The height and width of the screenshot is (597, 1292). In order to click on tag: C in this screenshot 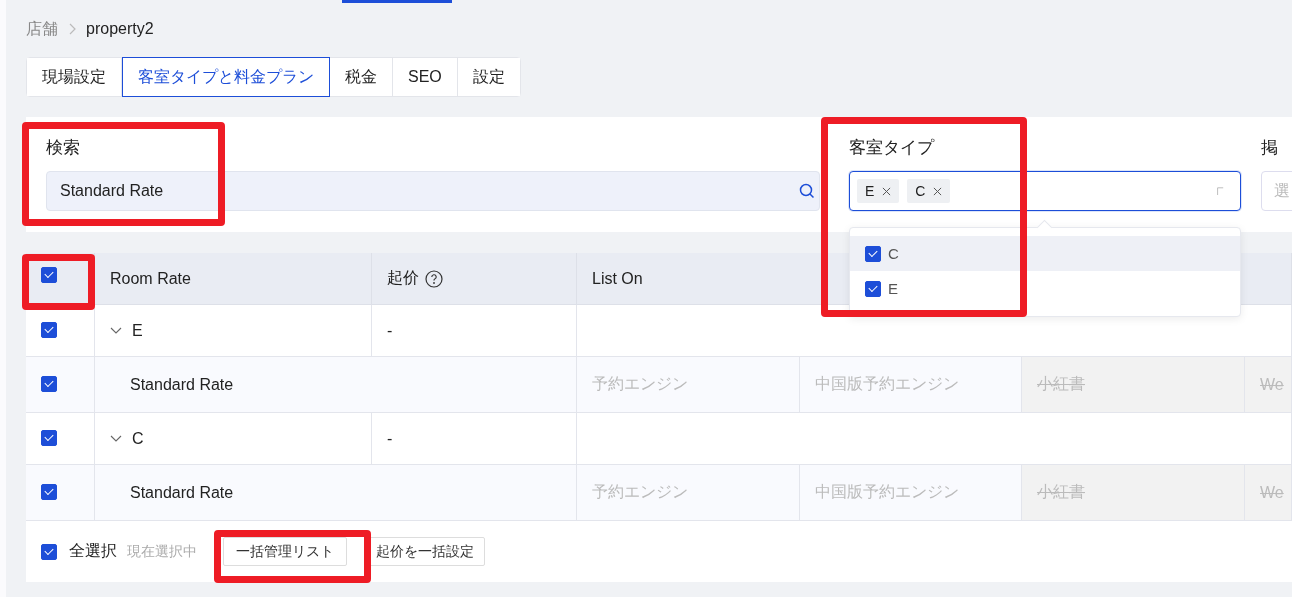, I will do `click(929, 191)`.